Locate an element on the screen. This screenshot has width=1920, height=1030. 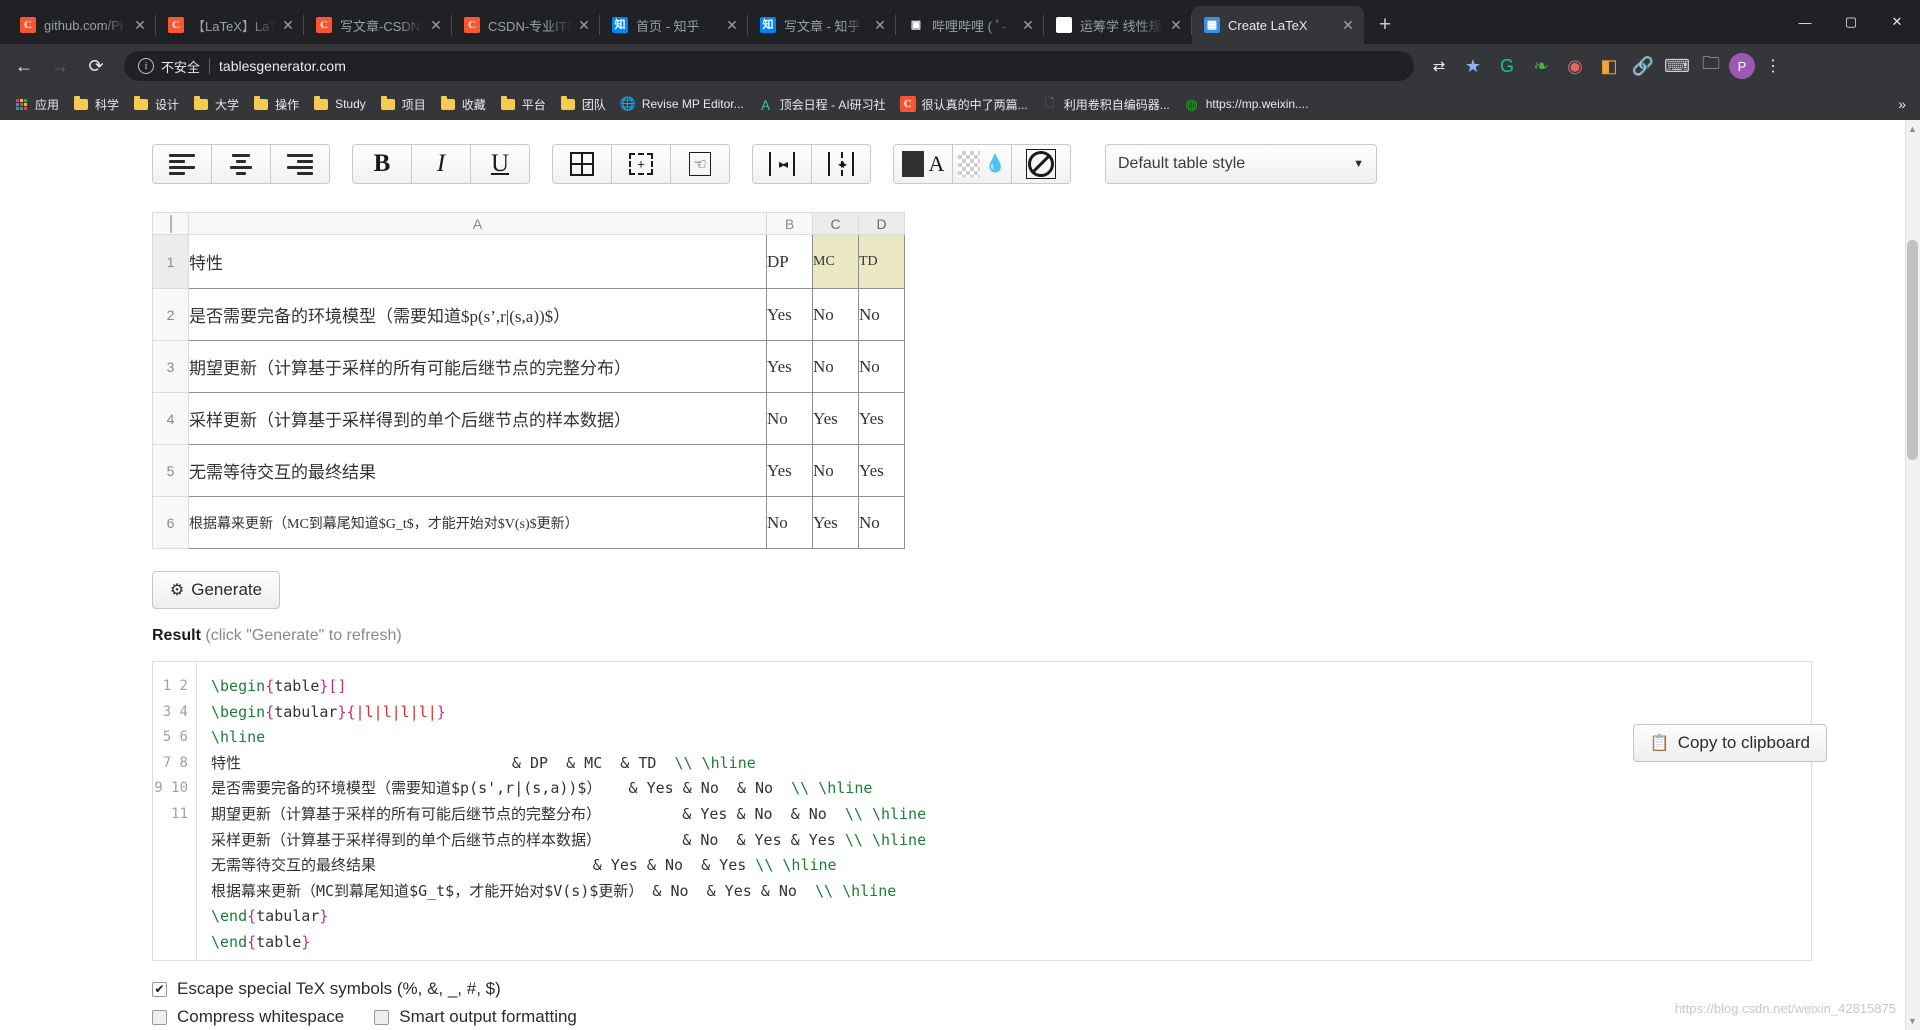
align-right-icon is located at coordinates (300, 164).